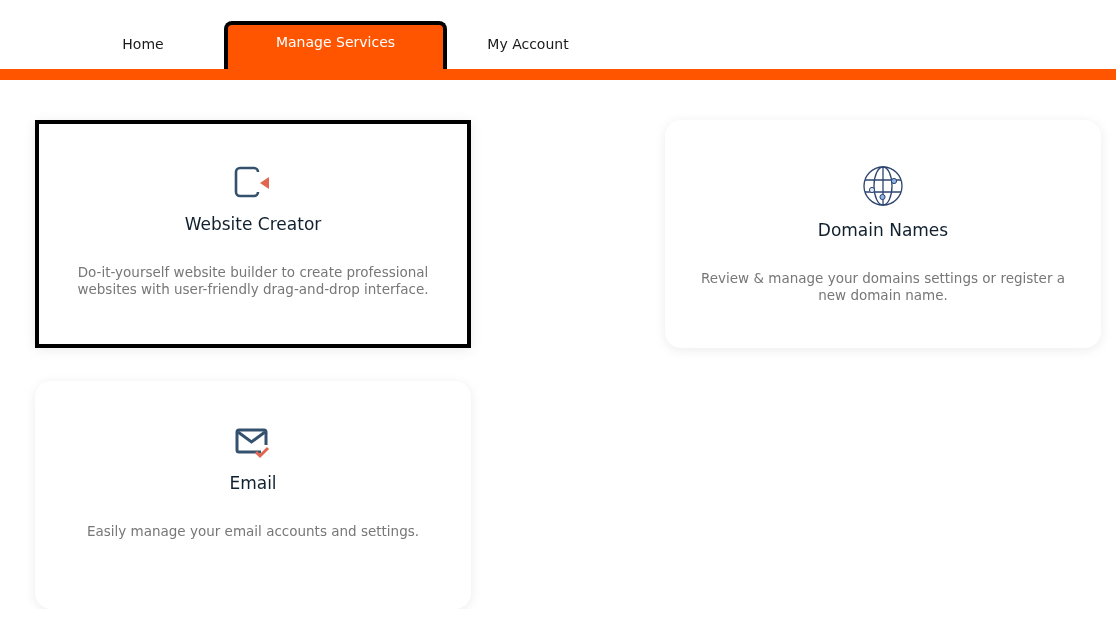  I want to click on globe-icon, so click(883, 186).